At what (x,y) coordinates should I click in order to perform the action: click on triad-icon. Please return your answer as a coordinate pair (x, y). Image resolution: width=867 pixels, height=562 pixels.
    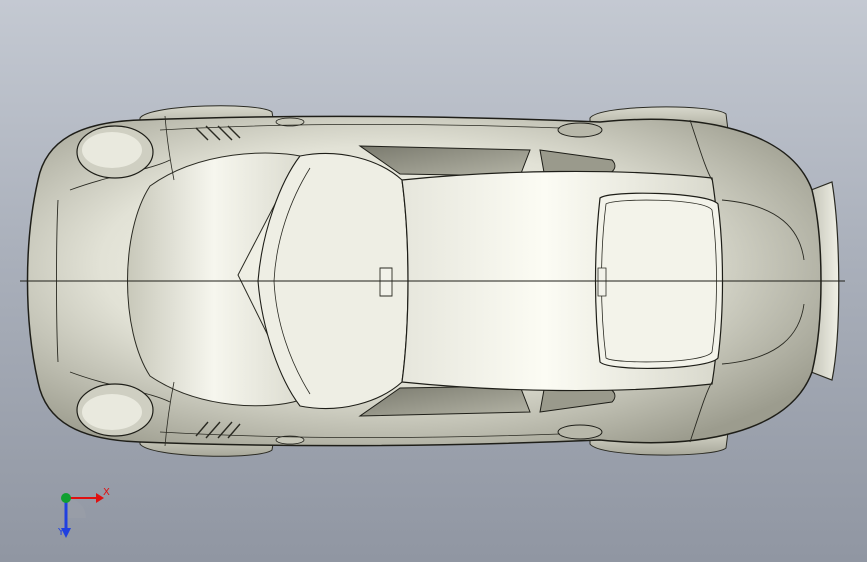
    Looking at the image, I should click on (82, 515).